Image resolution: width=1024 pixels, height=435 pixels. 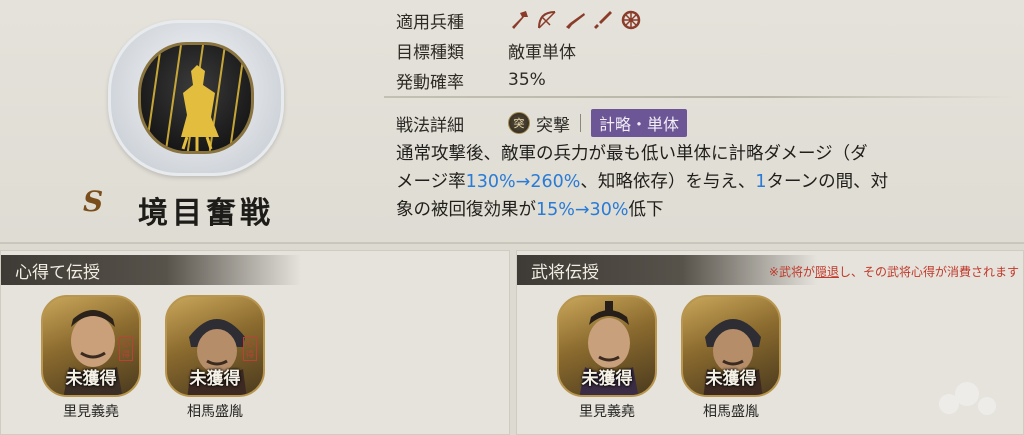 I want to click on retire-notice: ※武将が隠退し、その武将心得が消費されます, so click(x=893, y=272).